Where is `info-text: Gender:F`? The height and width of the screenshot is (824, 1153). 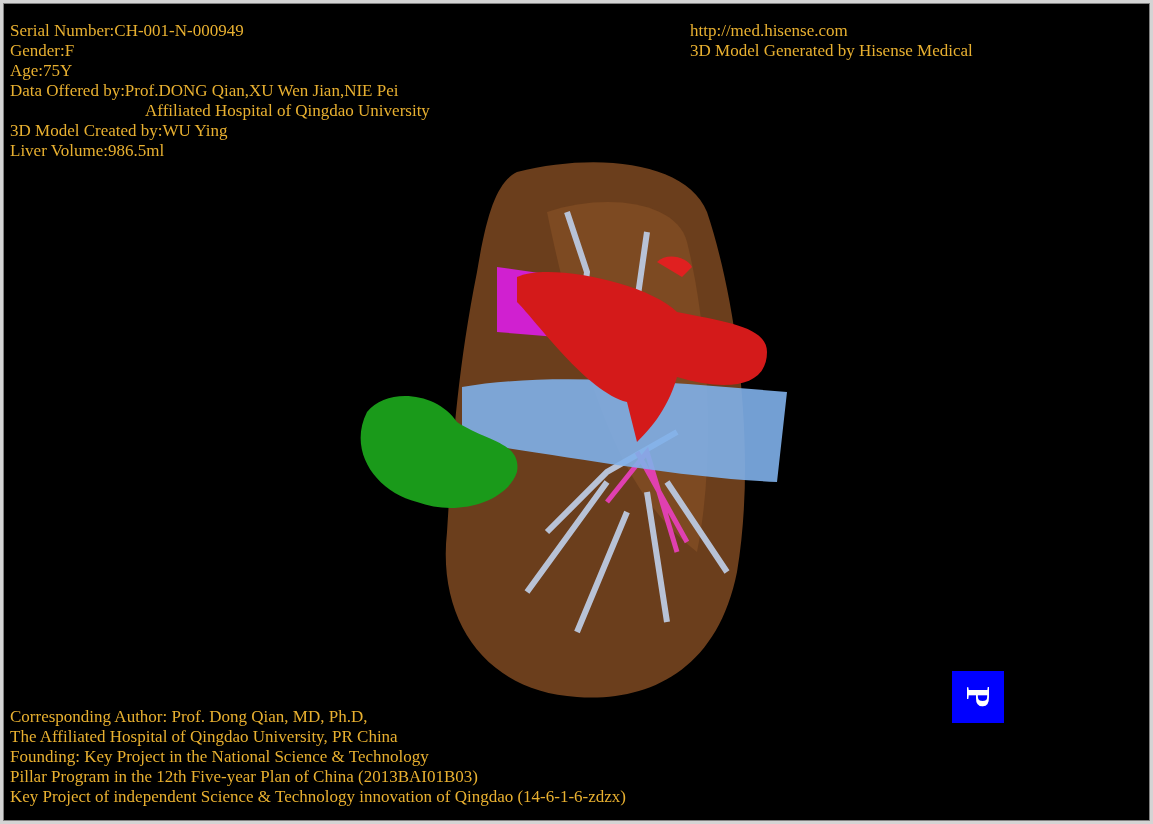 info-text: Gender:F is located at coordinates (43, 51).